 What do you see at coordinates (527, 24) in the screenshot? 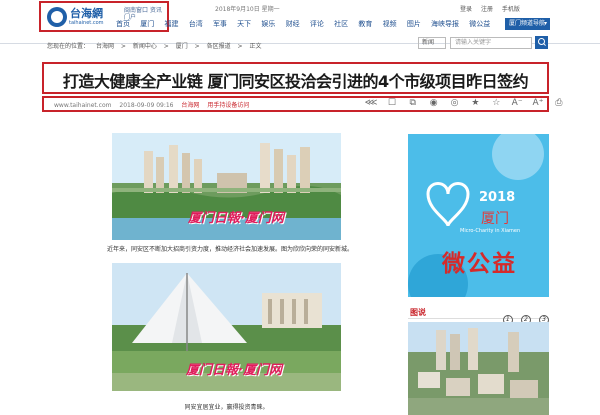
I see `channel-nav-select: 厦门频道导航` at bounding box center [527, 24].